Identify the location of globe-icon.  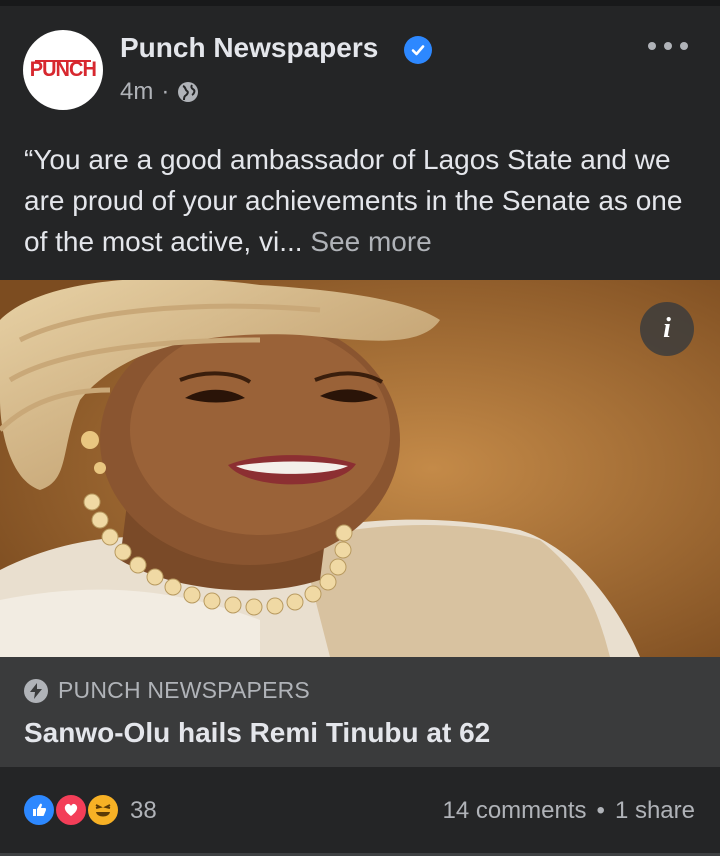
(188, 92).